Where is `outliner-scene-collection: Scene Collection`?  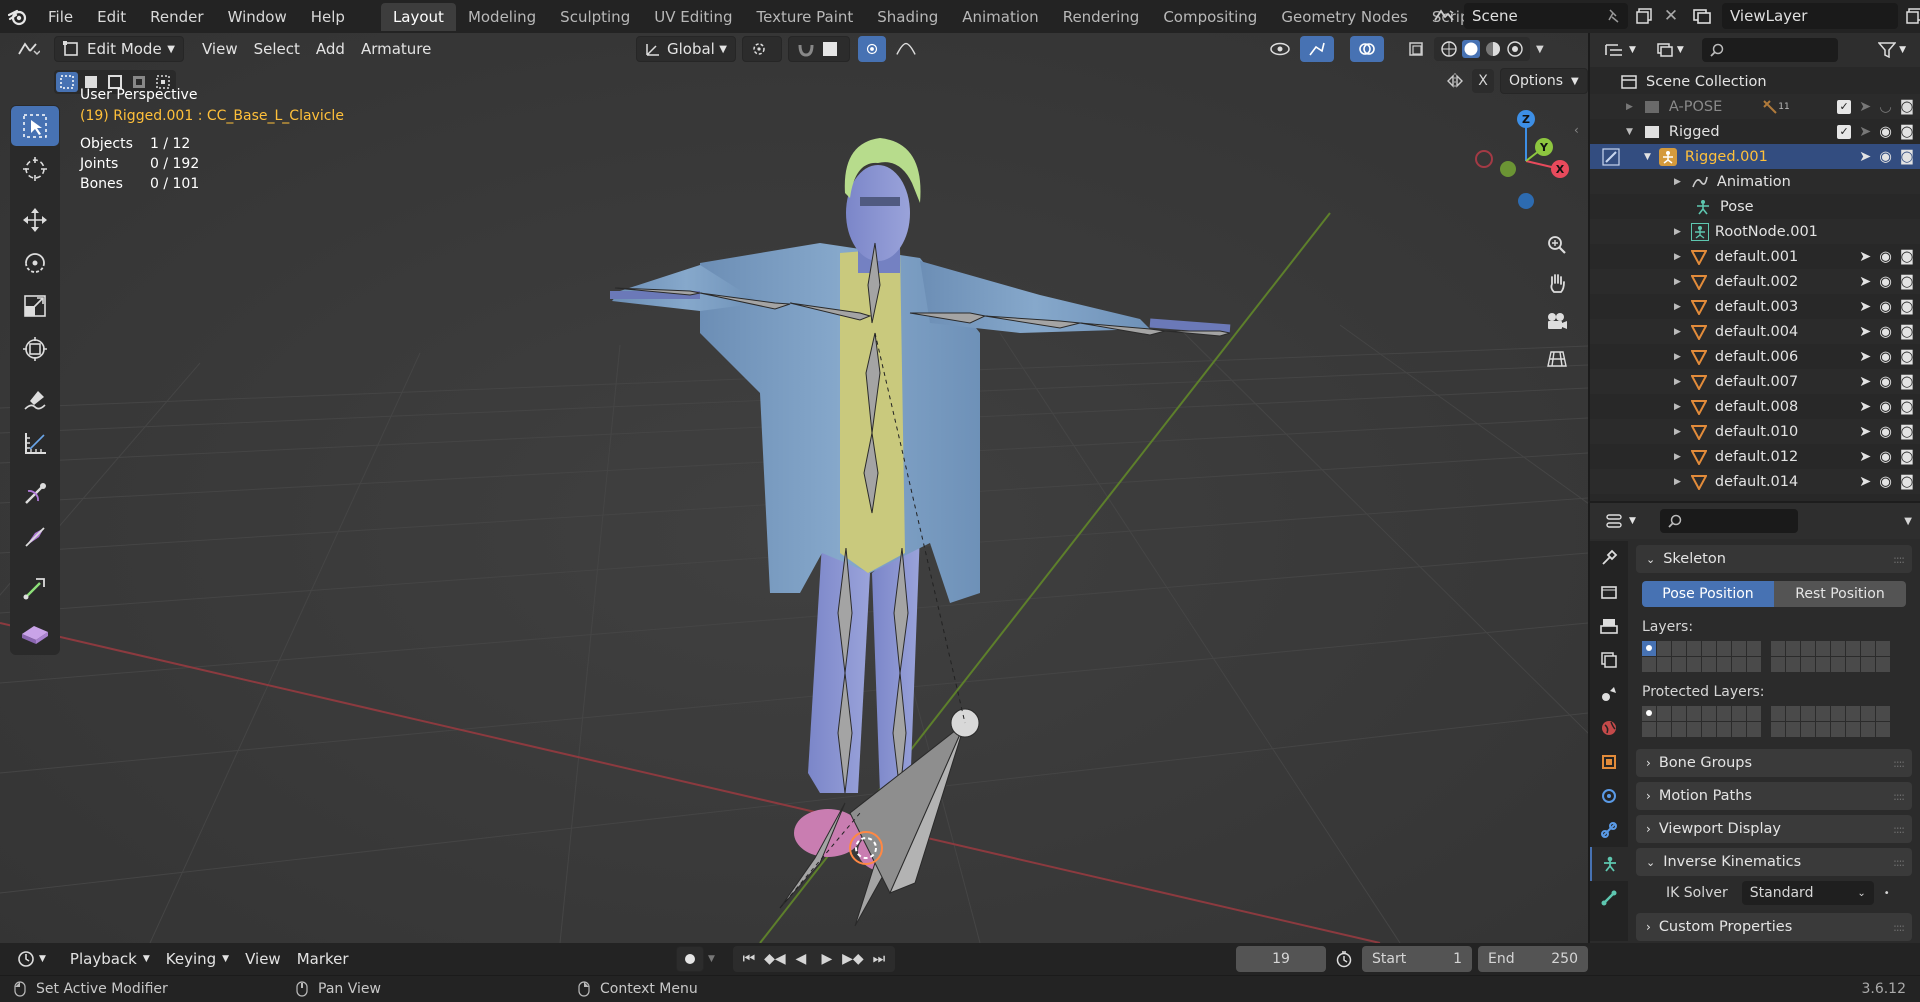
outliner-scene-collection: Scene Collection is located at coordinates (1755, 81).